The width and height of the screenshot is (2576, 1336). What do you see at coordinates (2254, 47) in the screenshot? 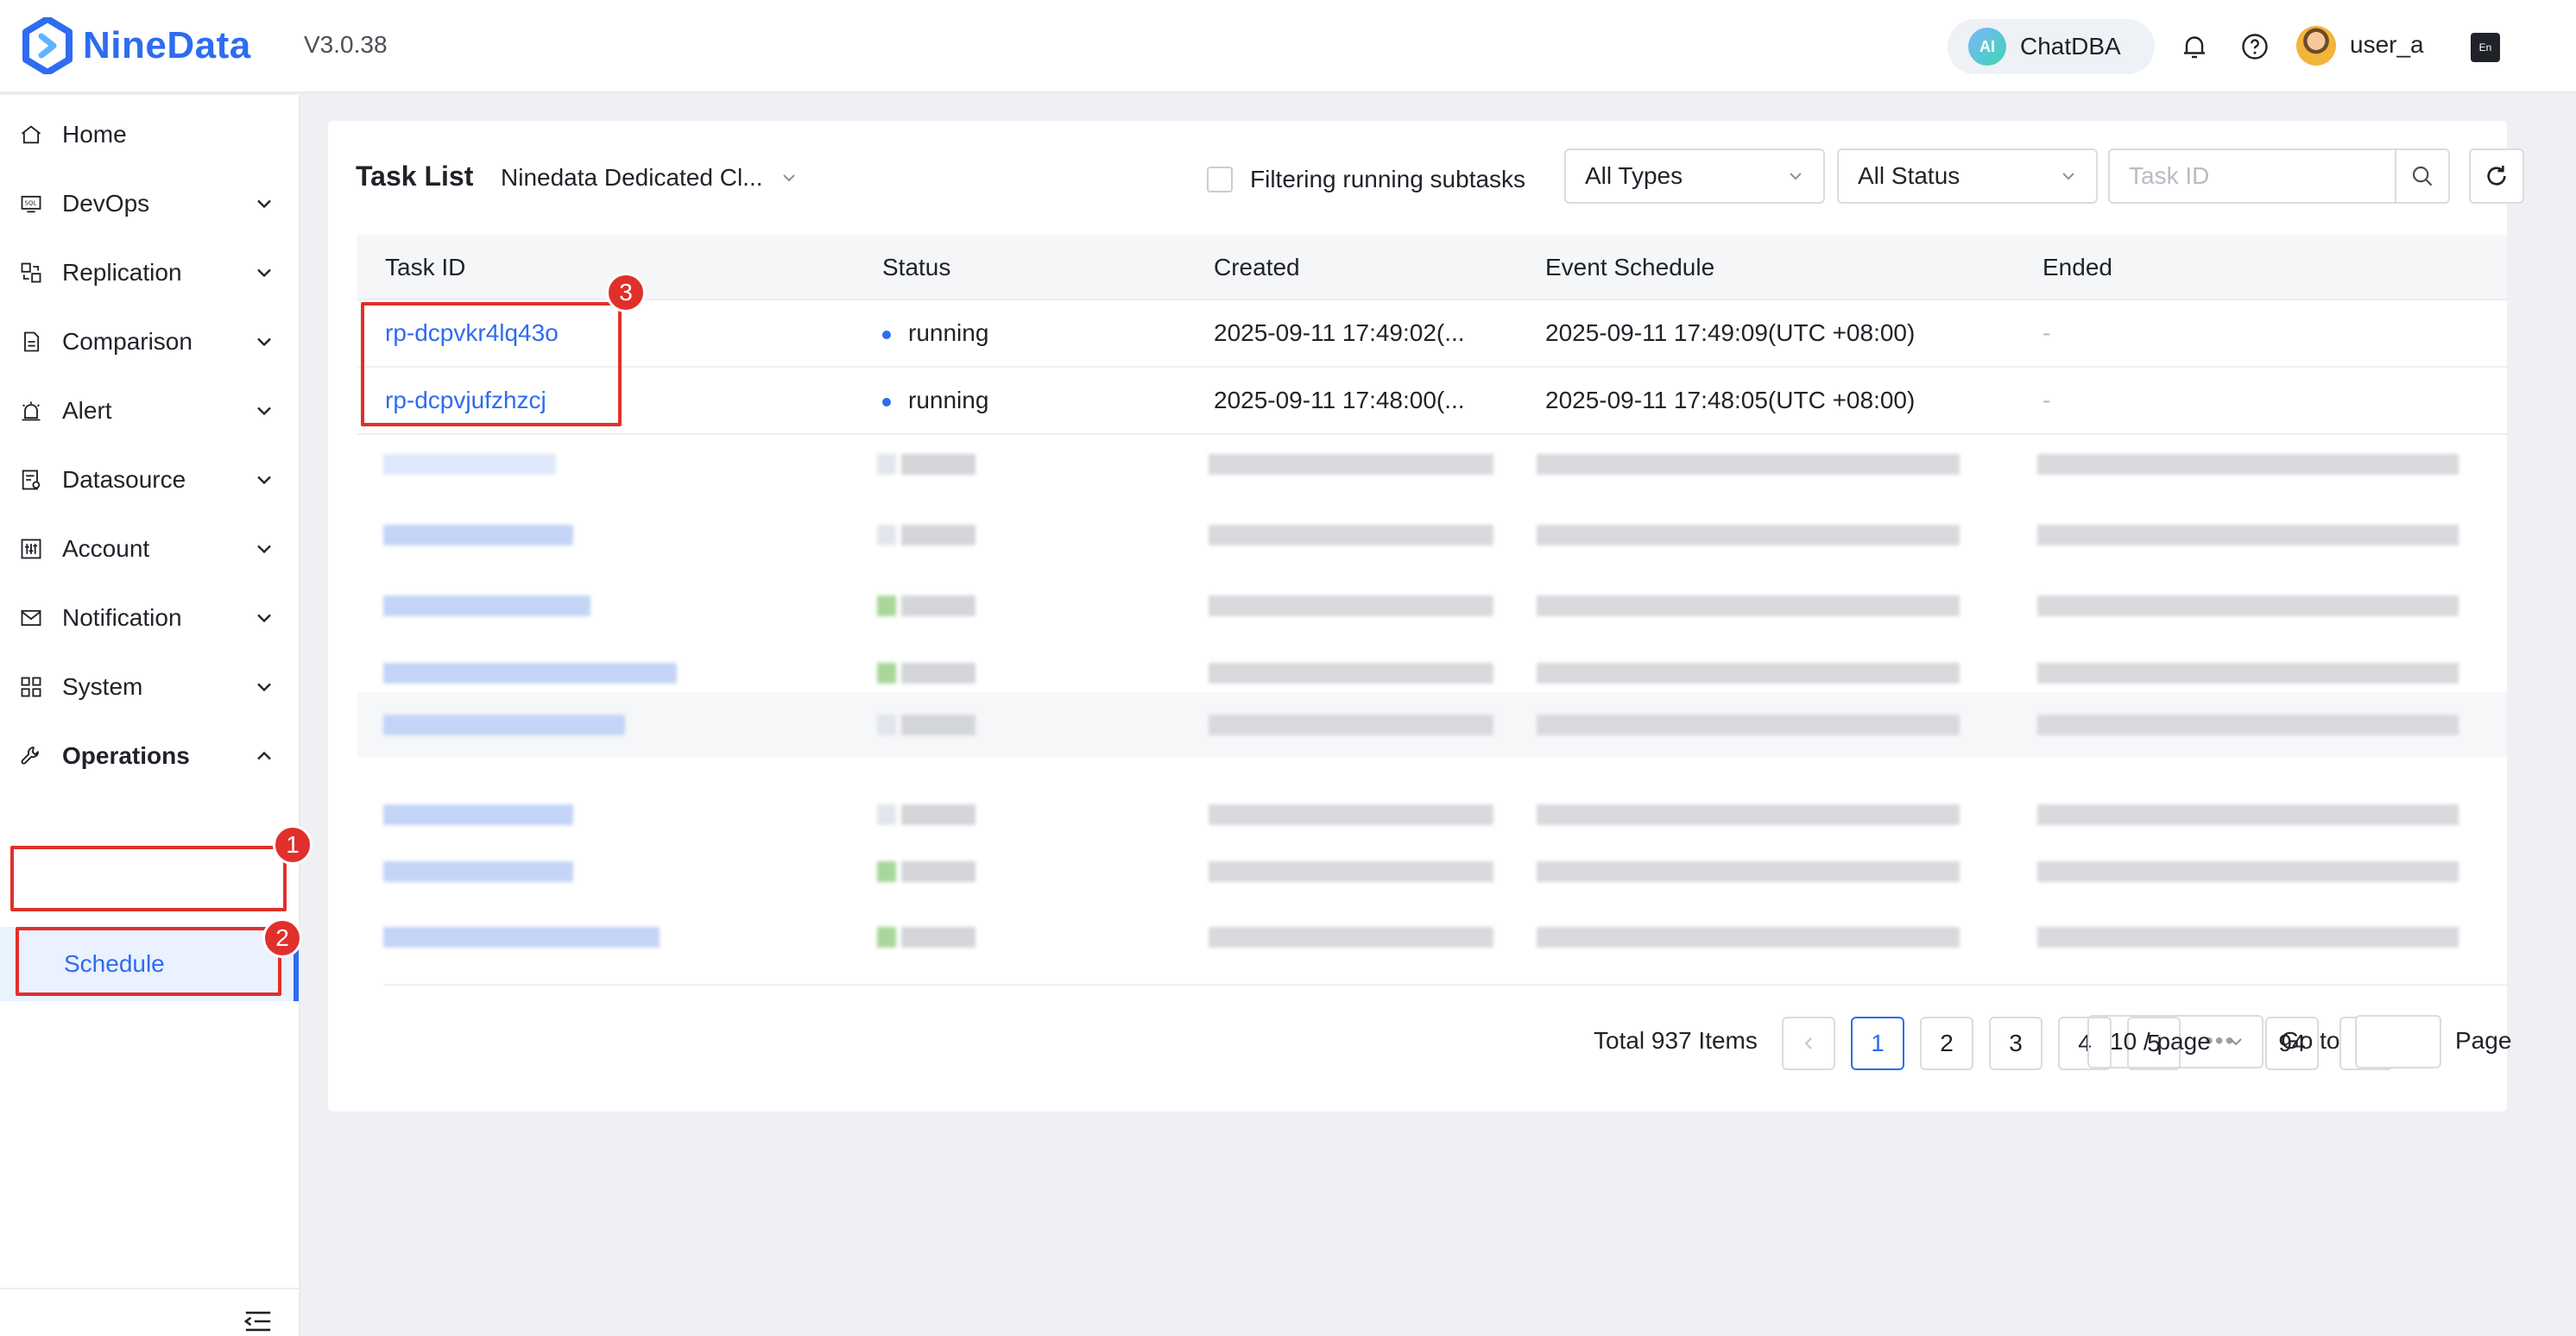
I see `help-icon` at bounding box center [2254, 47].